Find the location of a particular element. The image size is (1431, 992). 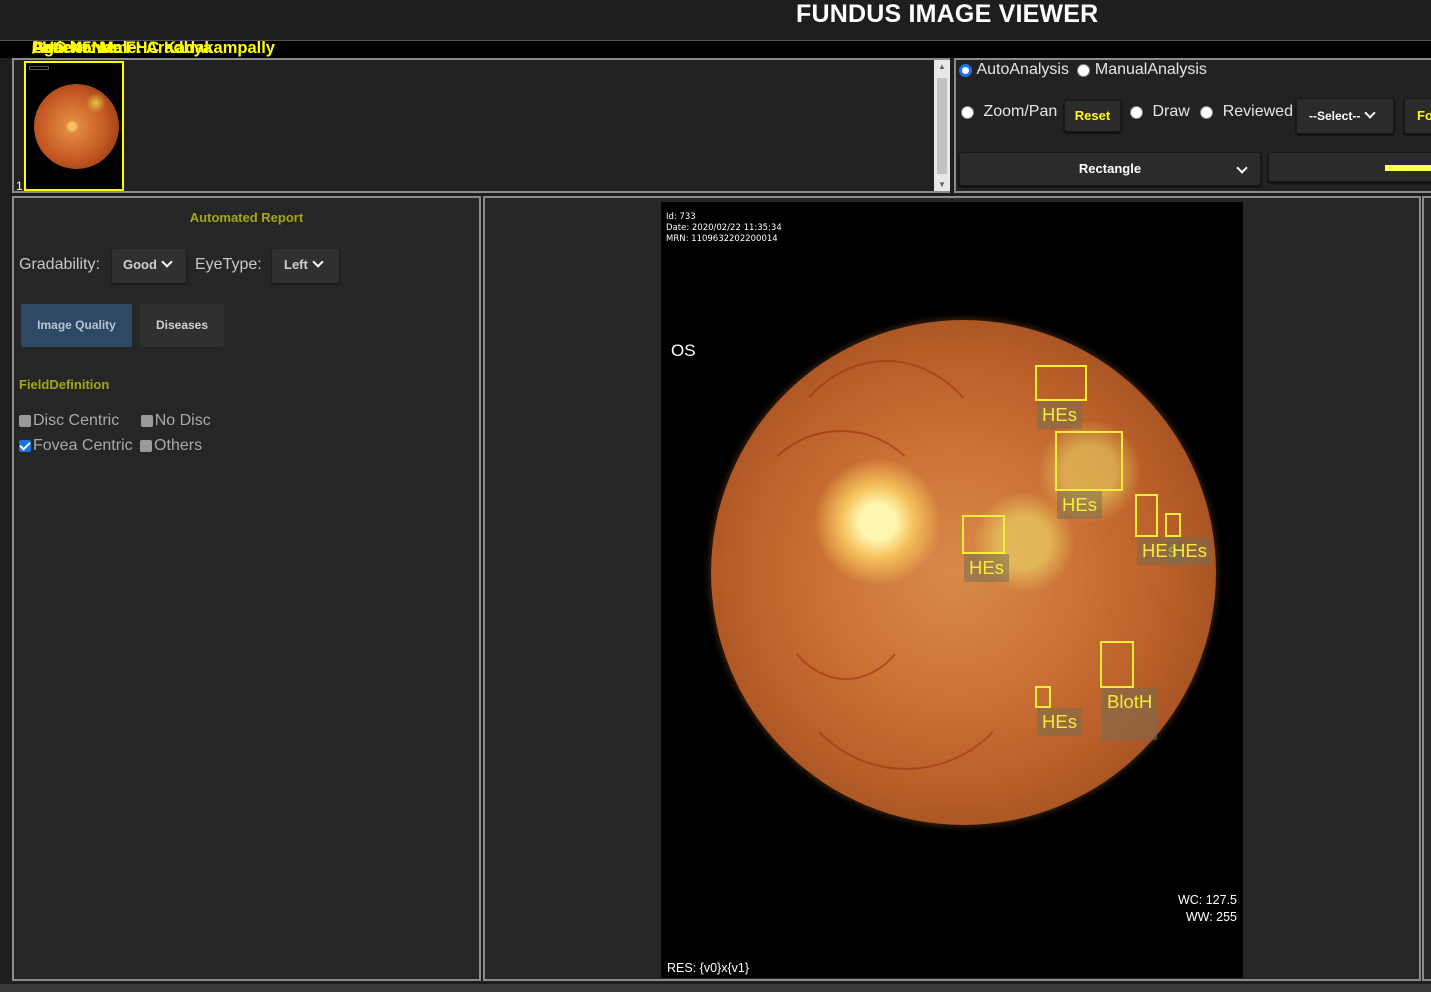

draw-radio is located at coordinates (1136, 112).